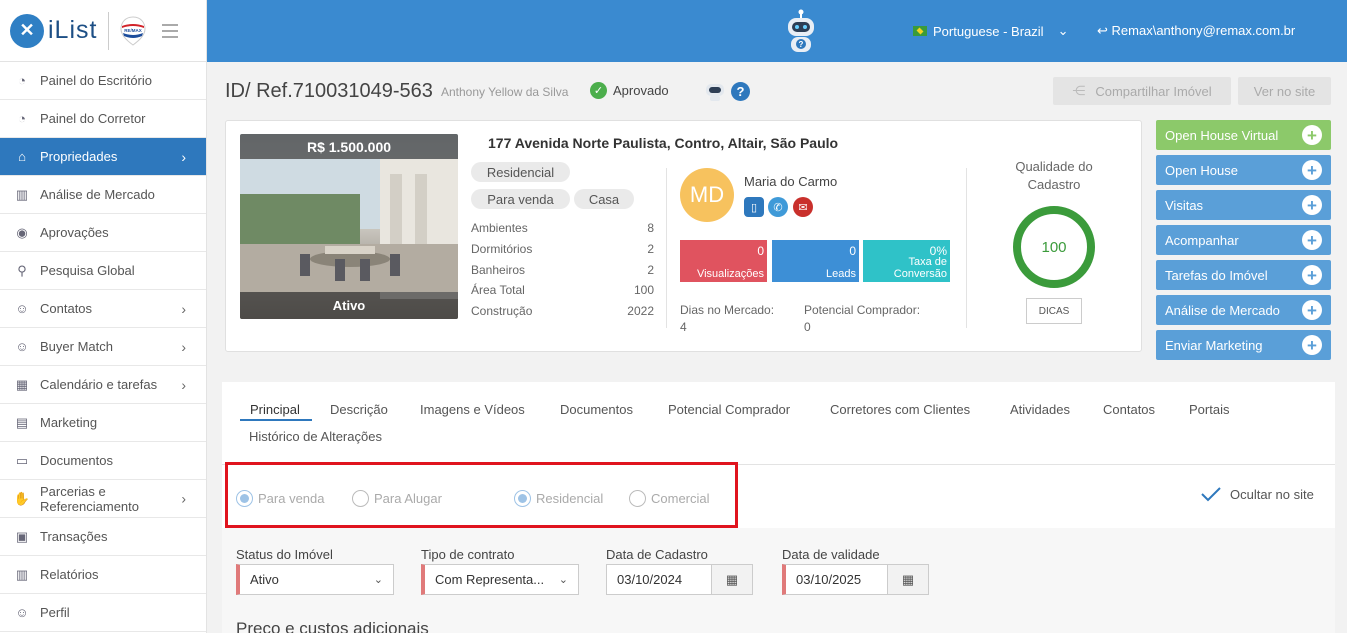  I want to click on spec-row: Ambientes 8, so click(562, 228).